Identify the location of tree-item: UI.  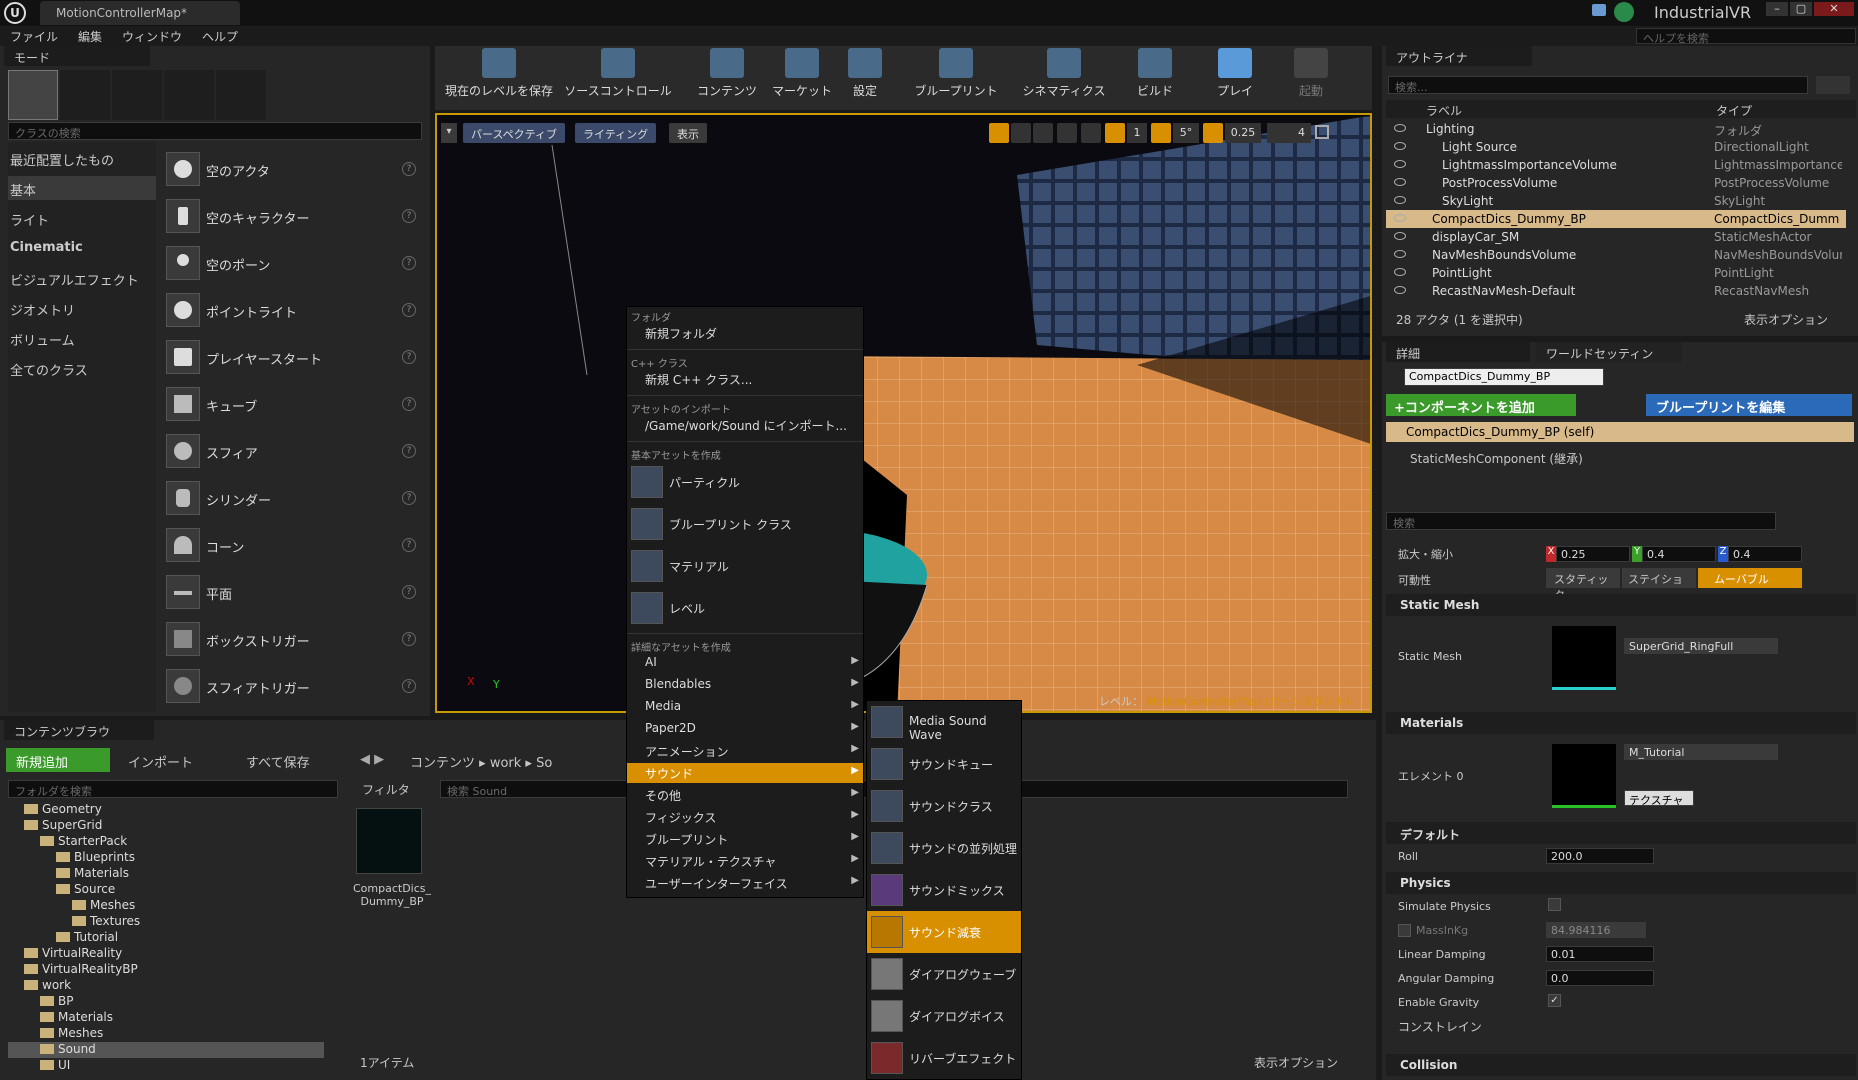
(55, 1066).